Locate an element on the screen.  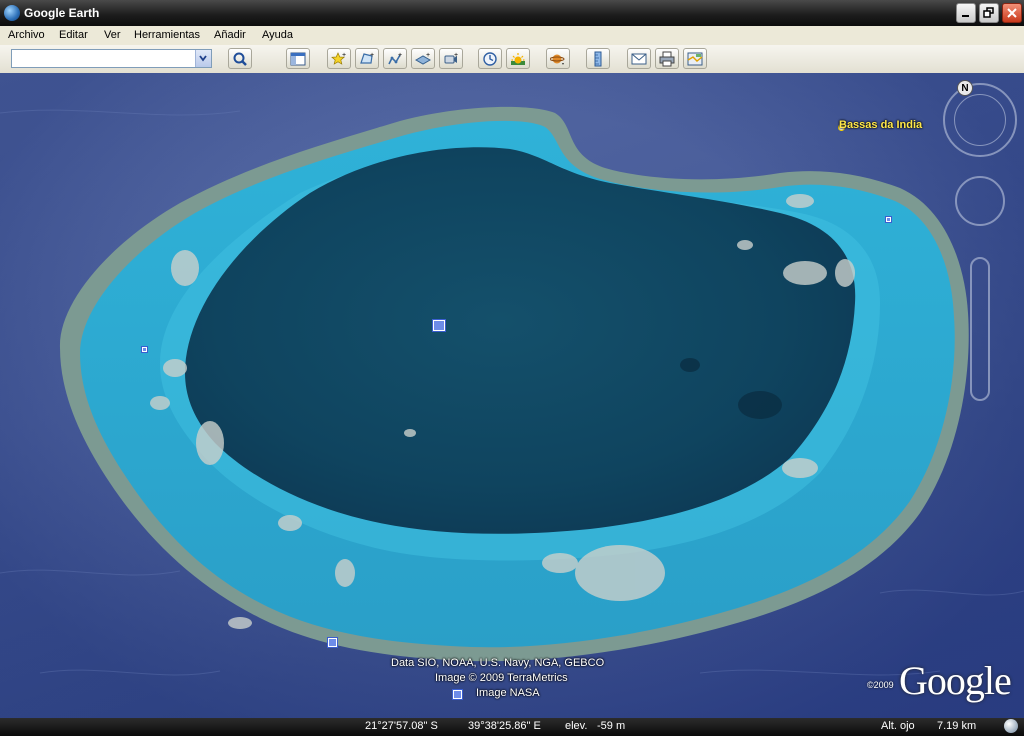
sidebar-toggle-button is located at coordinates (298, 58).